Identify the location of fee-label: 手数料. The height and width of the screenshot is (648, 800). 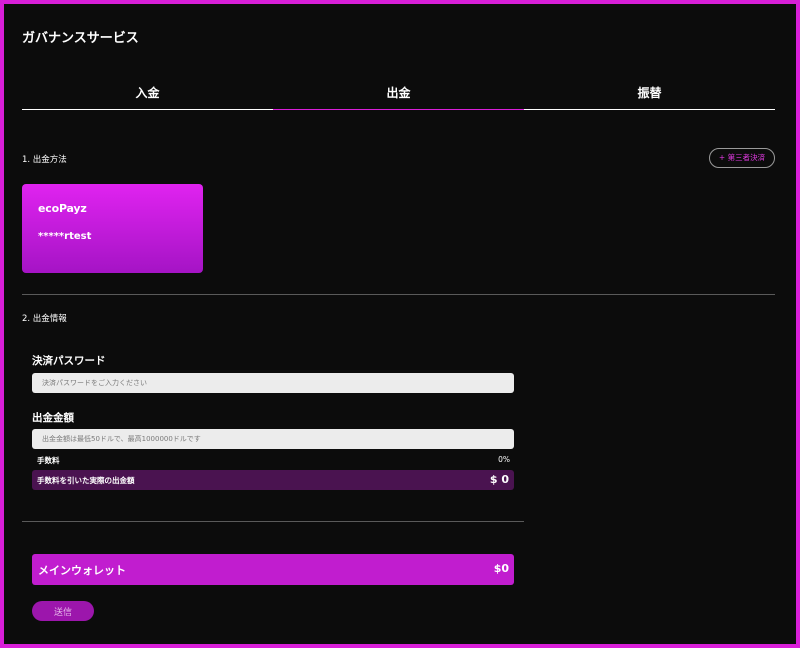
(48, 460).